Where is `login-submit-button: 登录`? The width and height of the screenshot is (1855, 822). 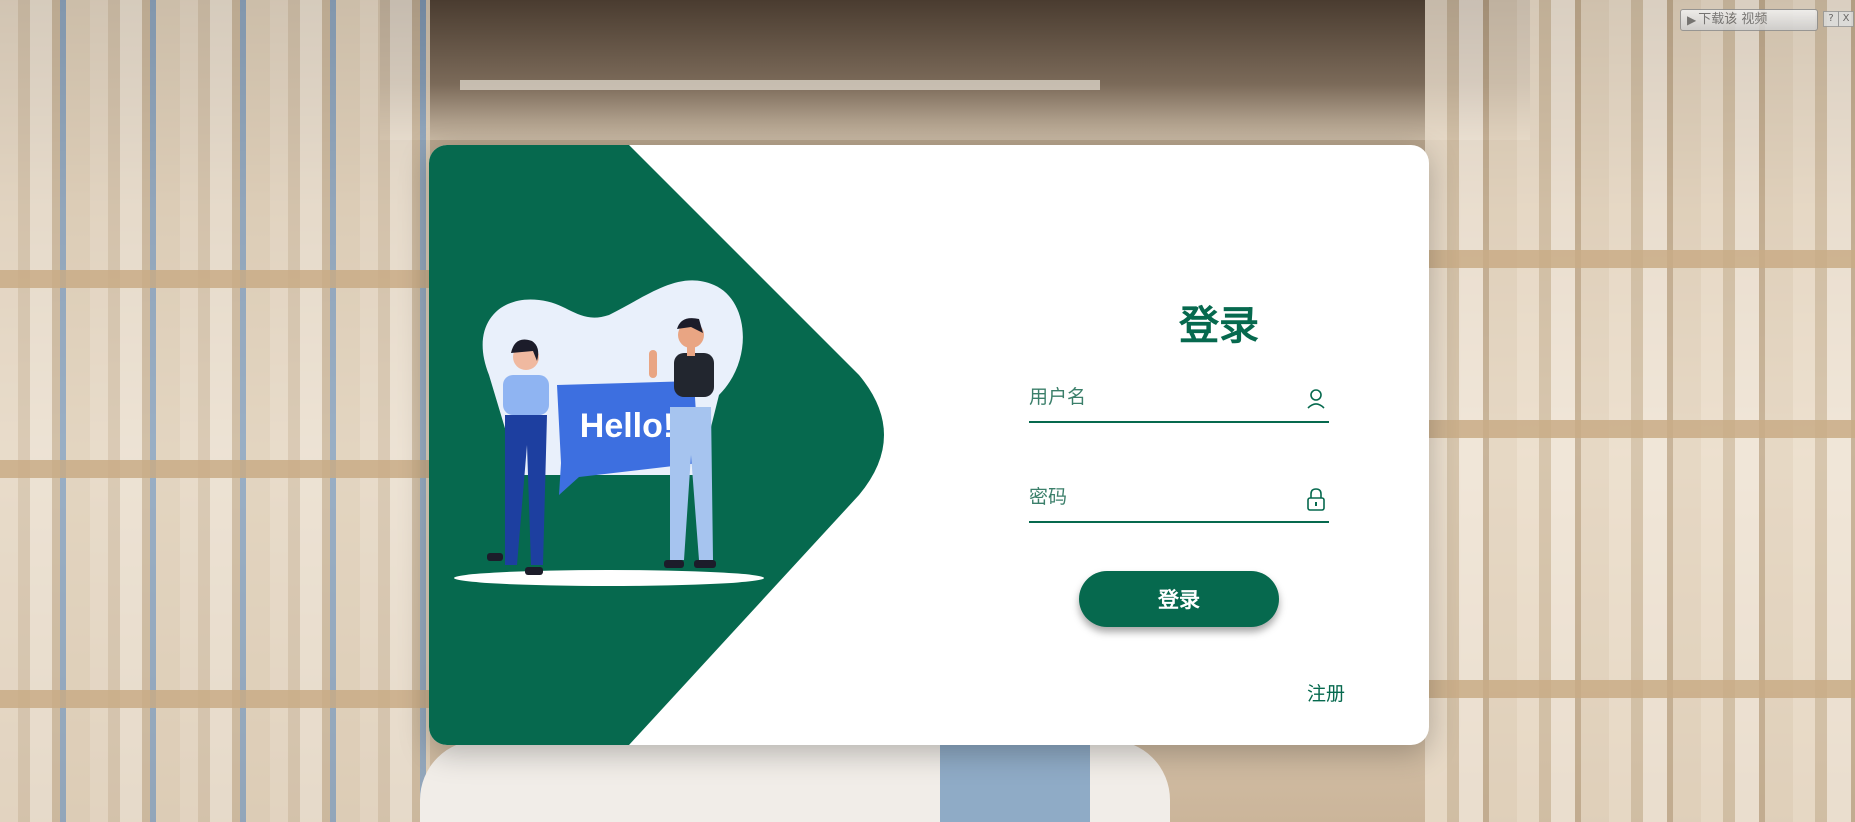 login-submit-button: 登录 is located at coordinates (1179, 599).